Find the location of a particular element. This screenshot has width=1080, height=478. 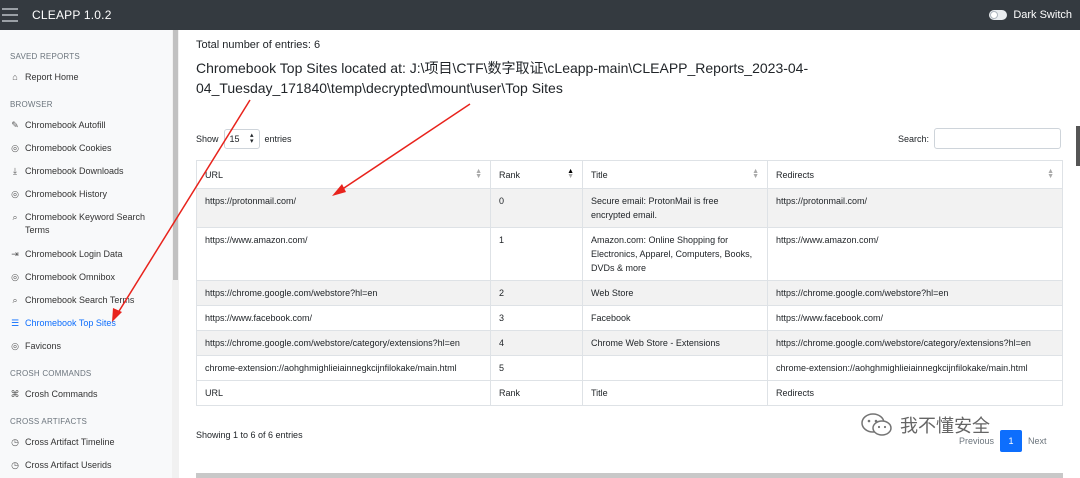

dark-switch-label: Dark Switch is located at coordinates (1042, 15).